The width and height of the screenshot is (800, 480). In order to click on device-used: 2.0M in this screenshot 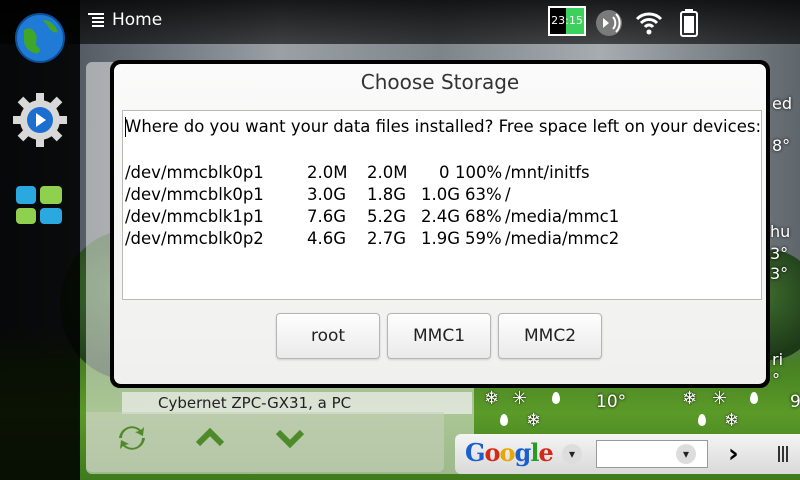, I will do `click(387, 172)`.